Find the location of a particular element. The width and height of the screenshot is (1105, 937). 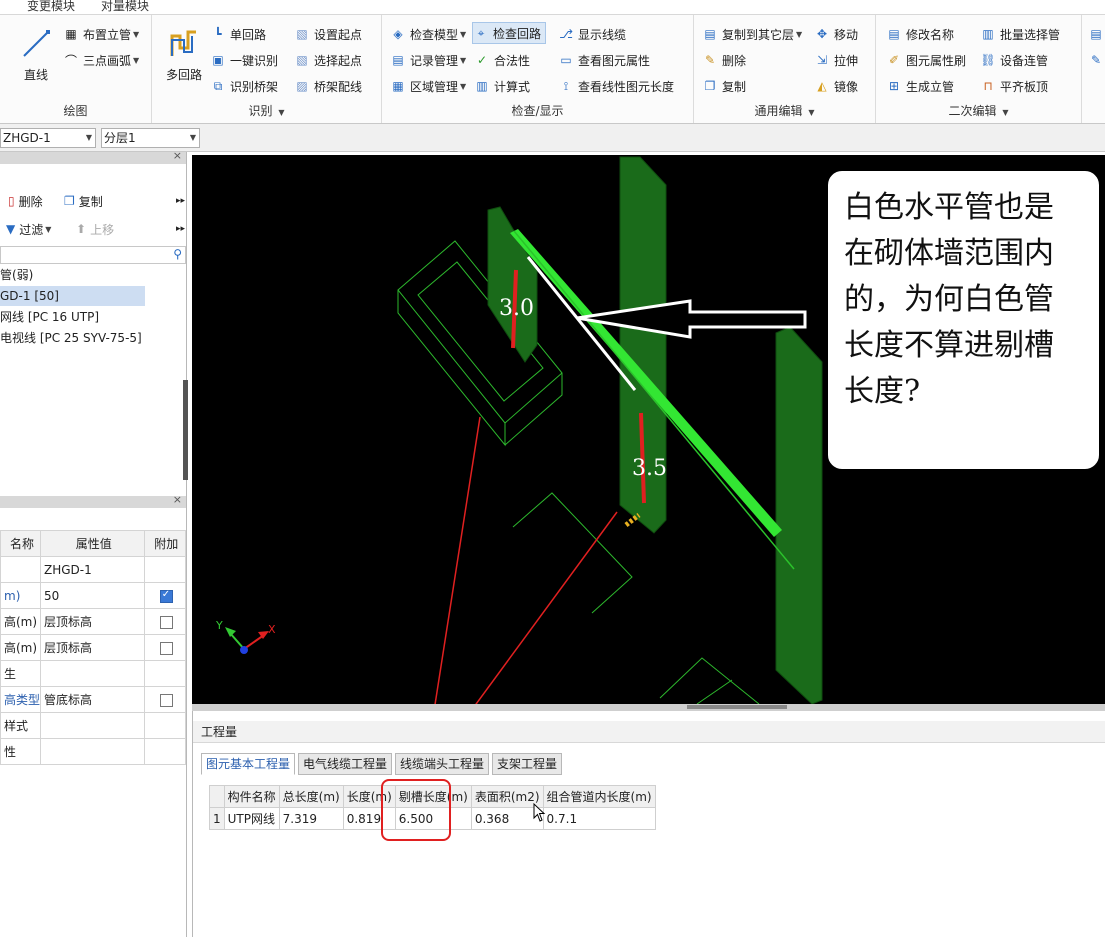

align-slab-top-button: ⊓ 平齐板顶 is located at coordinates (1014, 86).